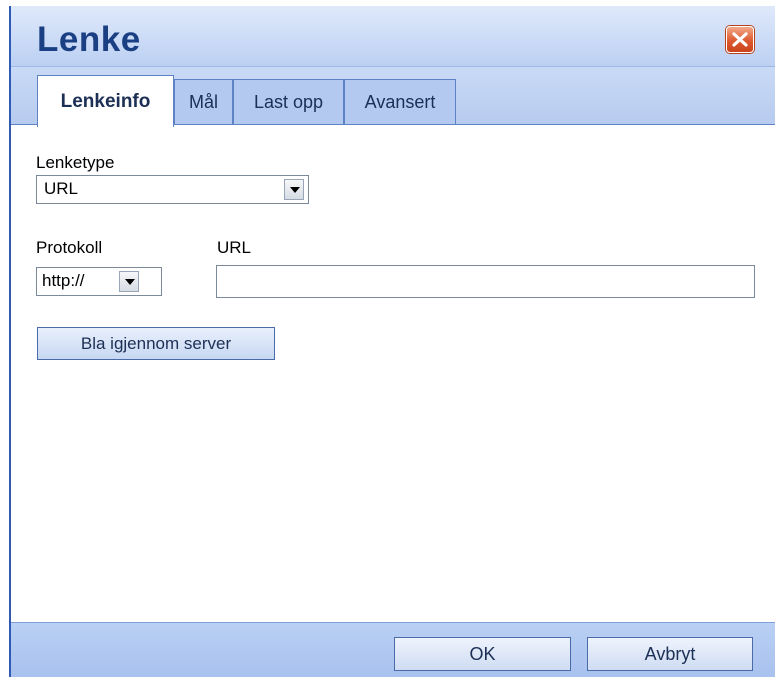  I want to click on tab-label: Lenkeinfo, so click(105, 101).